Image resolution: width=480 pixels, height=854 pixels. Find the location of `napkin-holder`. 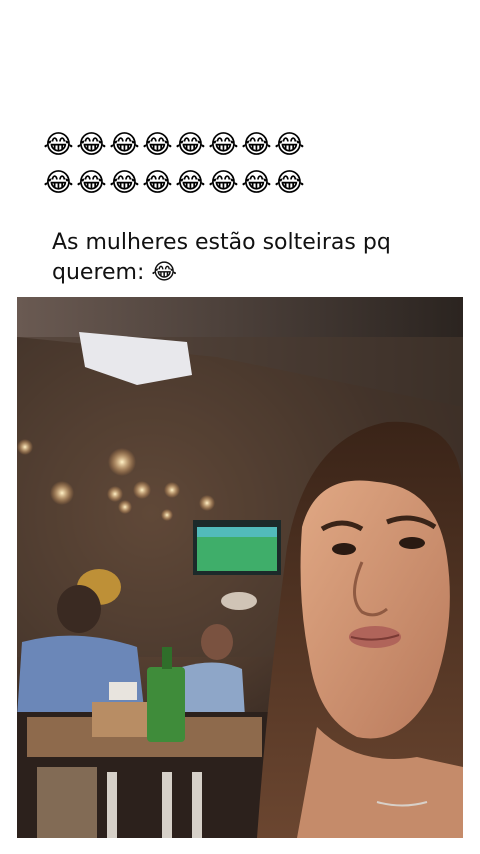

napkin-holder is located at coordinates (122, 719).